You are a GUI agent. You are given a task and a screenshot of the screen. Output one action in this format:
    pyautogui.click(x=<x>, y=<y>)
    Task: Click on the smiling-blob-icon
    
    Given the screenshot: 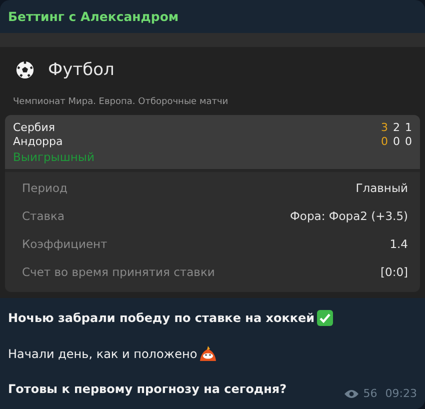 What is the action you would take?
    pyautogui.click(x=208, y=354)
    